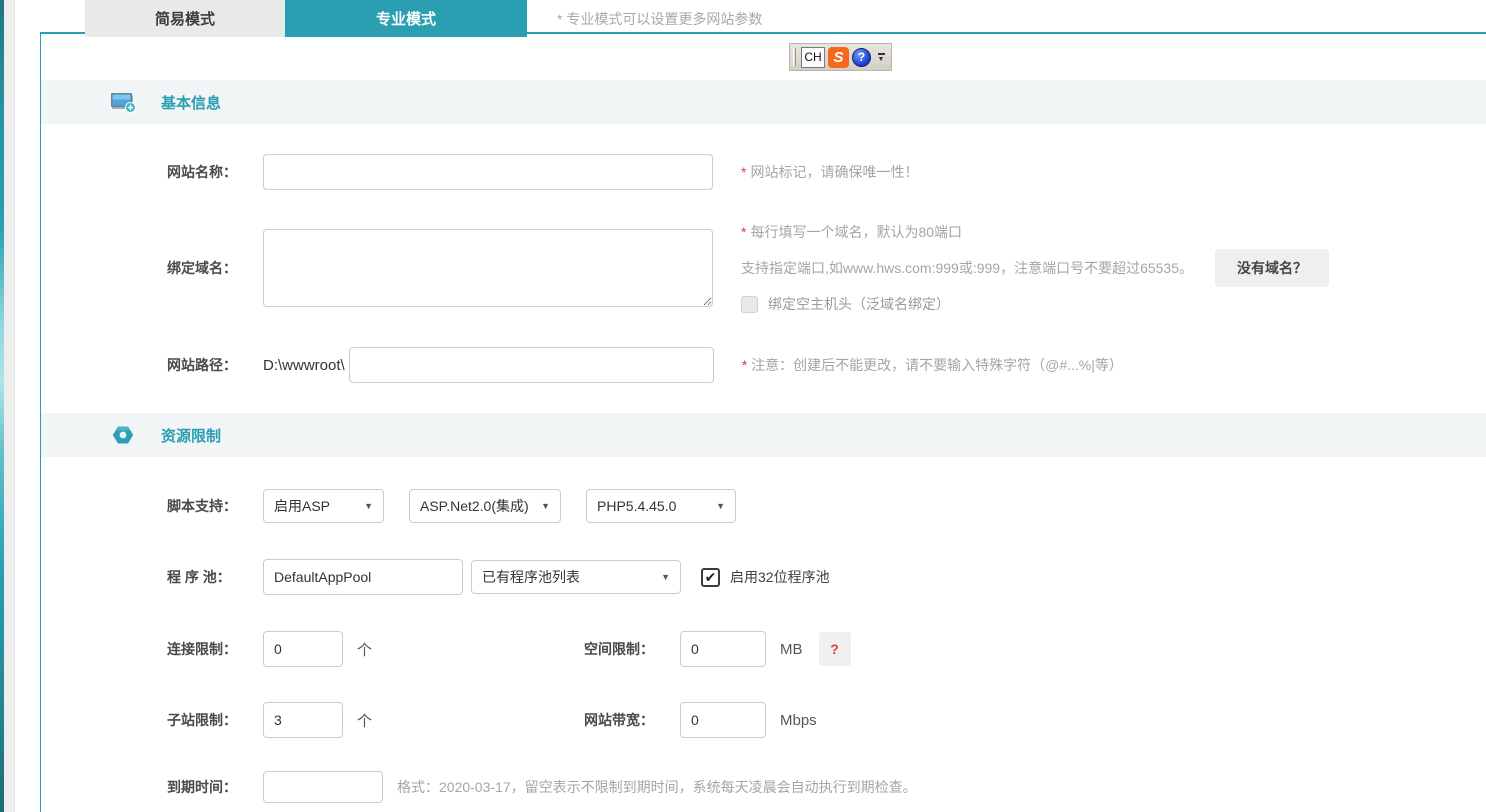 Image resolution: width=1486 pixels, height=812 pixels. I want to click on tab-simple-mode: 简易模式, so click(185, 18).